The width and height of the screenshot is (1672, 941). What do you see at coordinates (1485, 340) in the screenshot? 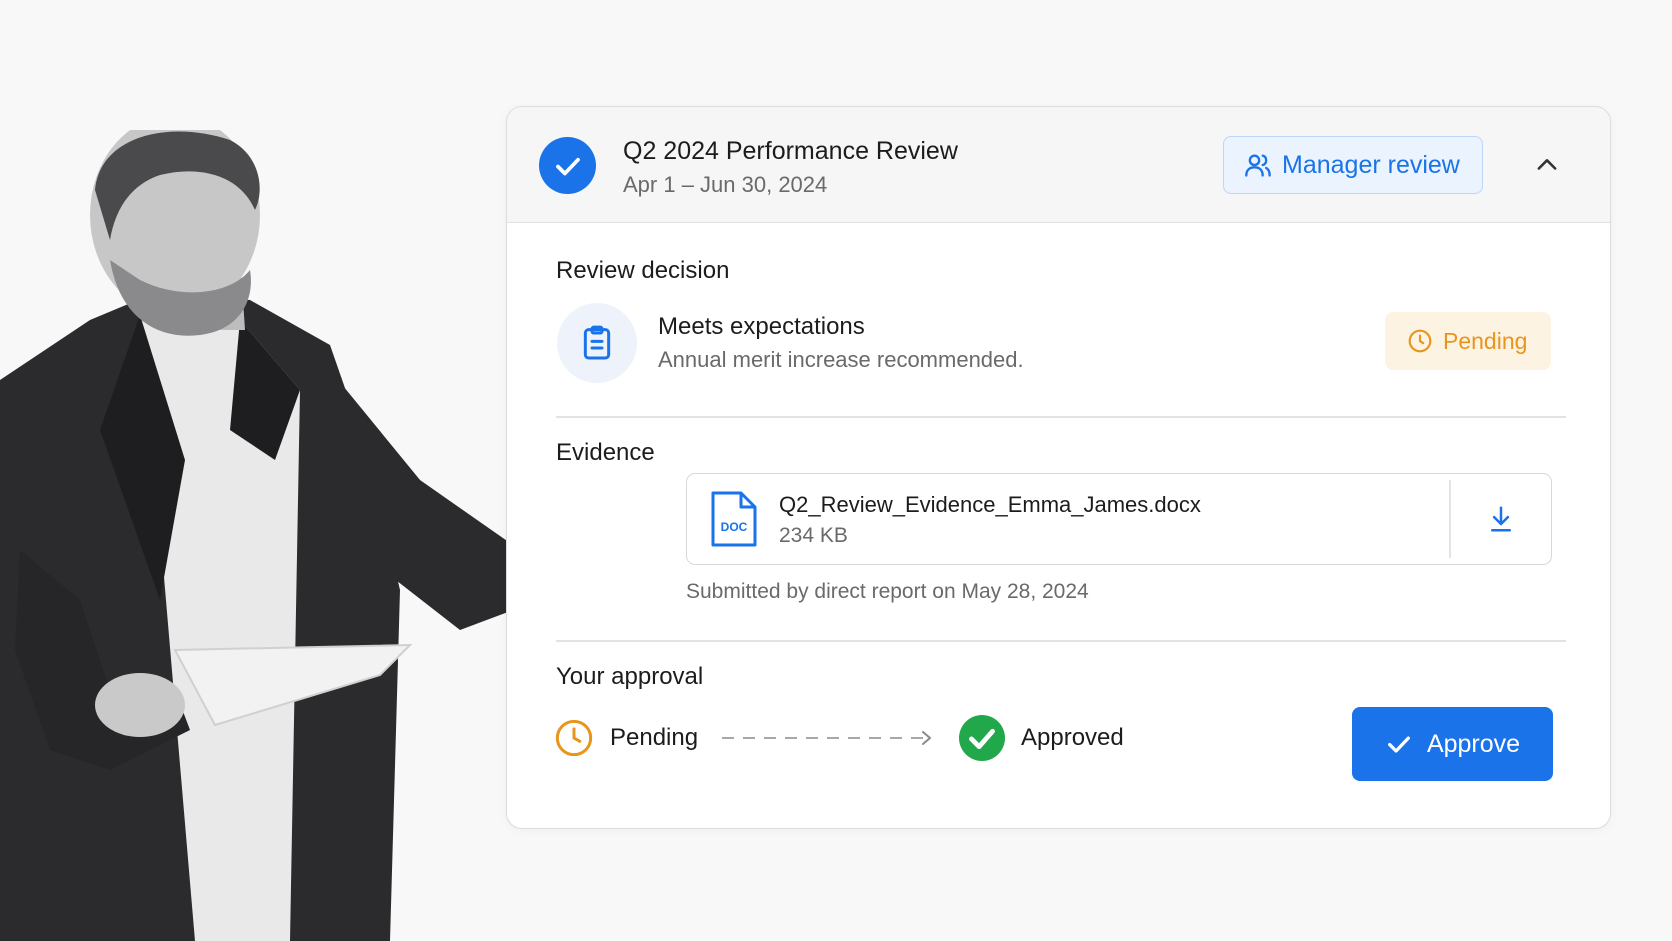
I see `decision-status-label: Pending` at bounding box center [1485, 340].